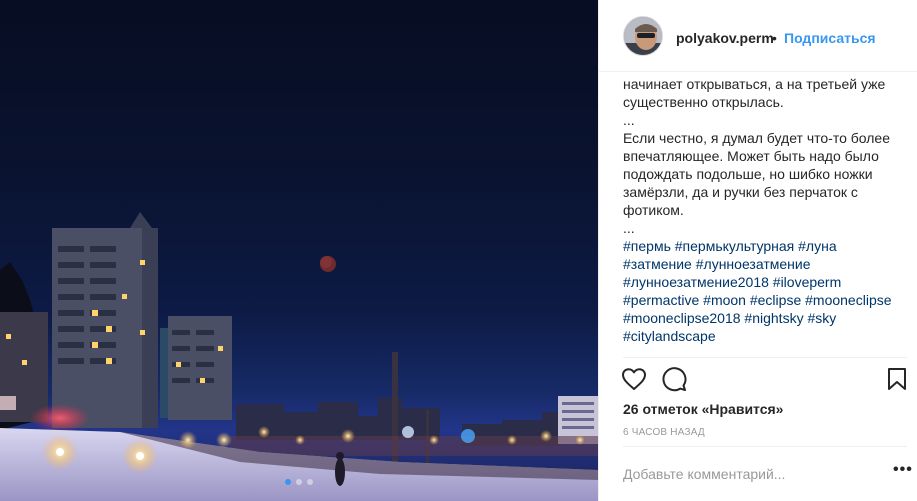 The height and width of the screenshot is (501, 917). What do you see at coordinates (196, 368) in the screenshot?
I see `mid-building` at bounding box center [196, 368].